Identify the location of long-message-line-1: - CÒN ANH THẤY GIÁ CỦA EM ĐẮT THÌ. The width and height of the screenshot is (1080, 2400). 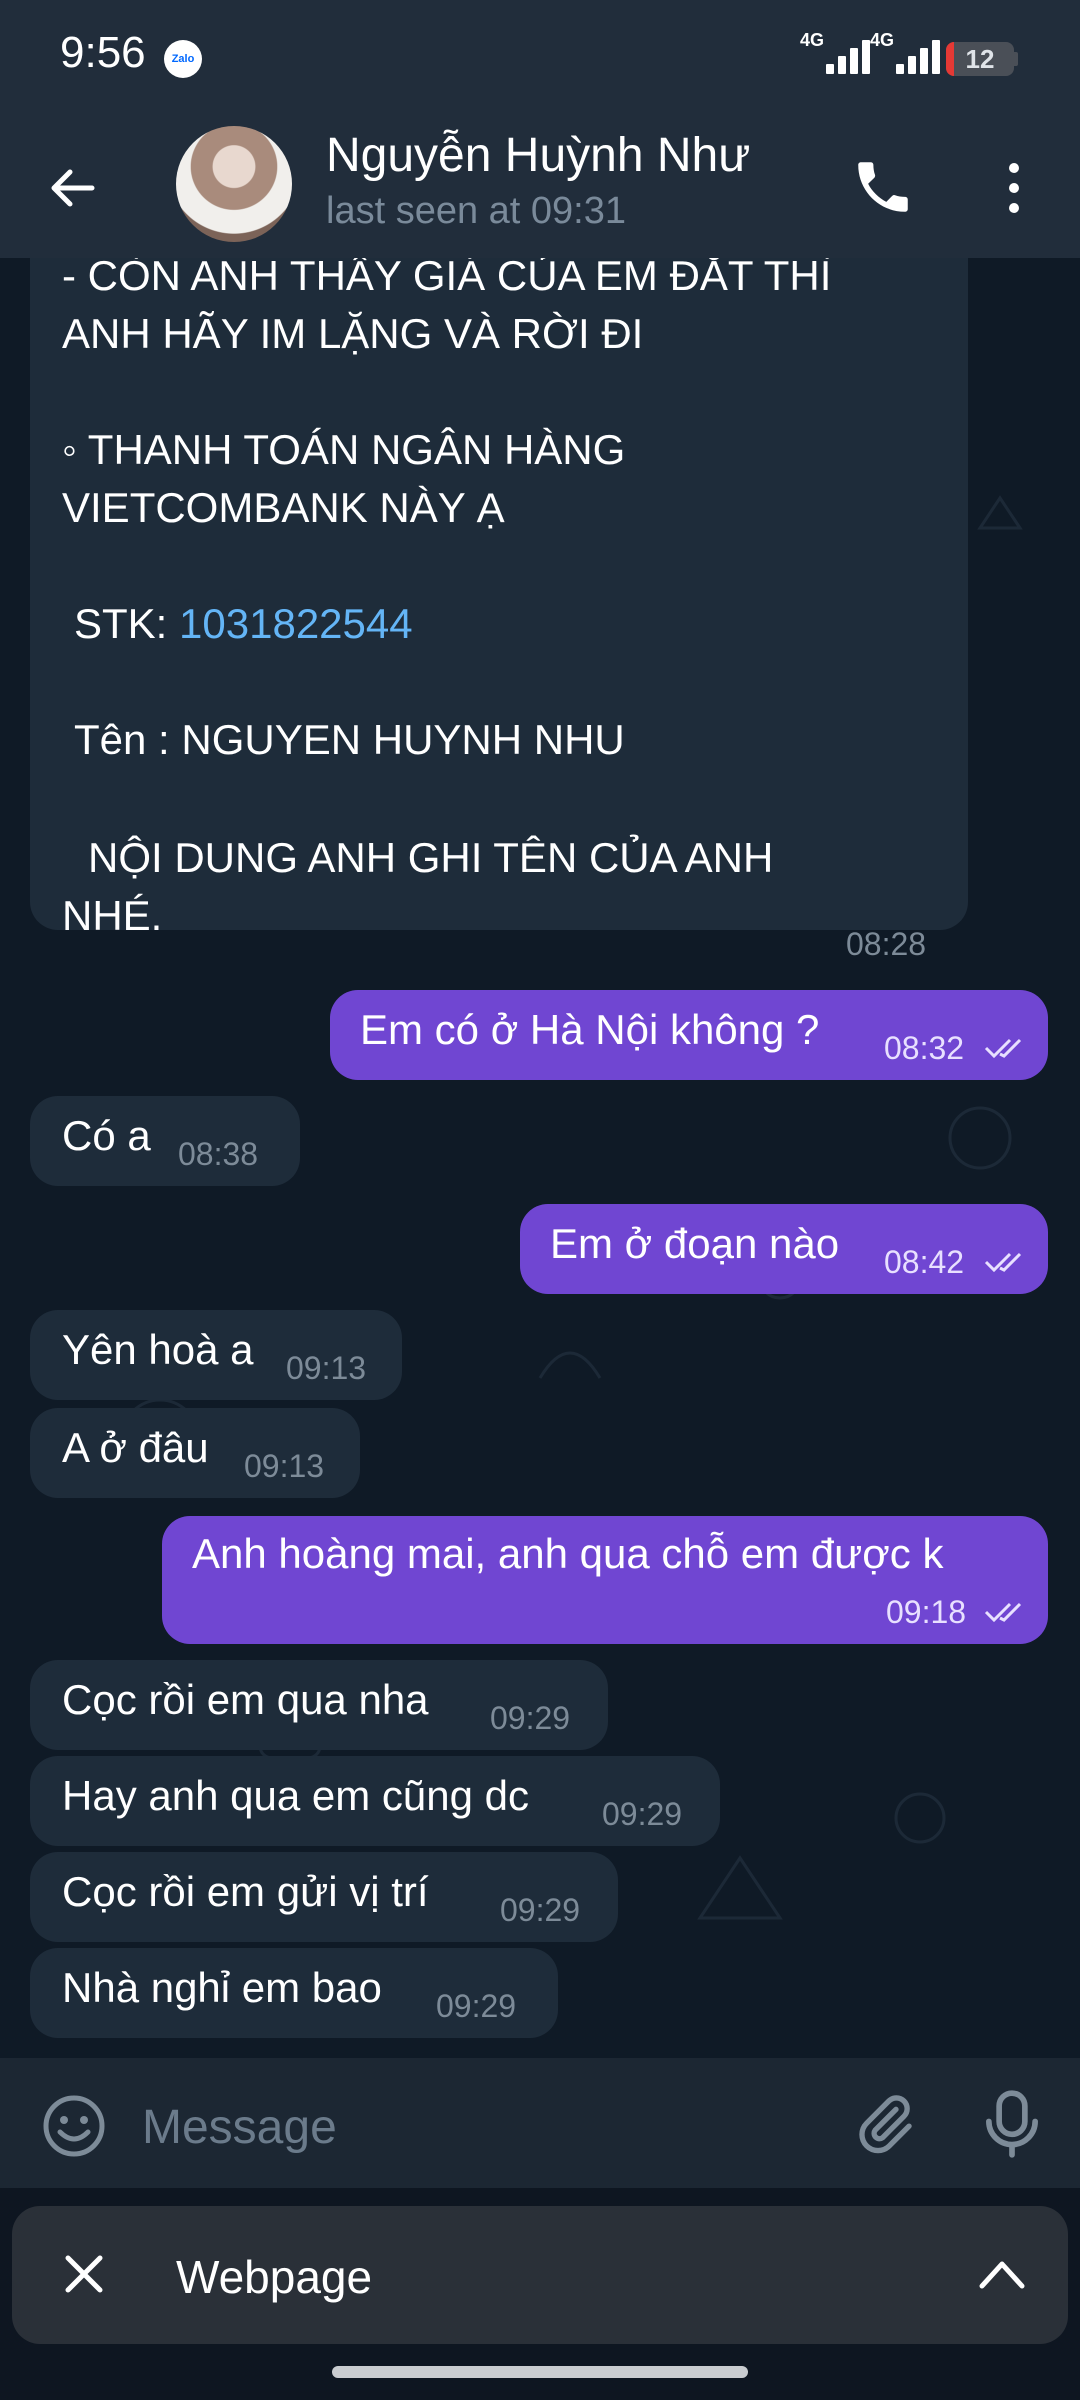
(447, 278).